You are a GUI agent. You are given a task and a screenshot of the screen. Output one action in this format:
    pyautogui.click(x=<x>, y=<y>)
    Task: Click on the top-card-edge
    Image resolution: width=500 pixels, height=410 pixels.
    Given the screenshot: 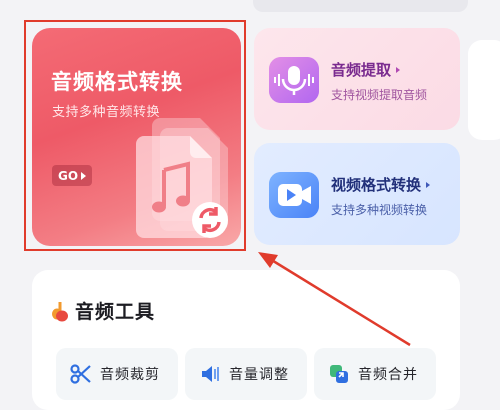 What is the action you would take?
    pyautogui.click(x=360, y=6)
    